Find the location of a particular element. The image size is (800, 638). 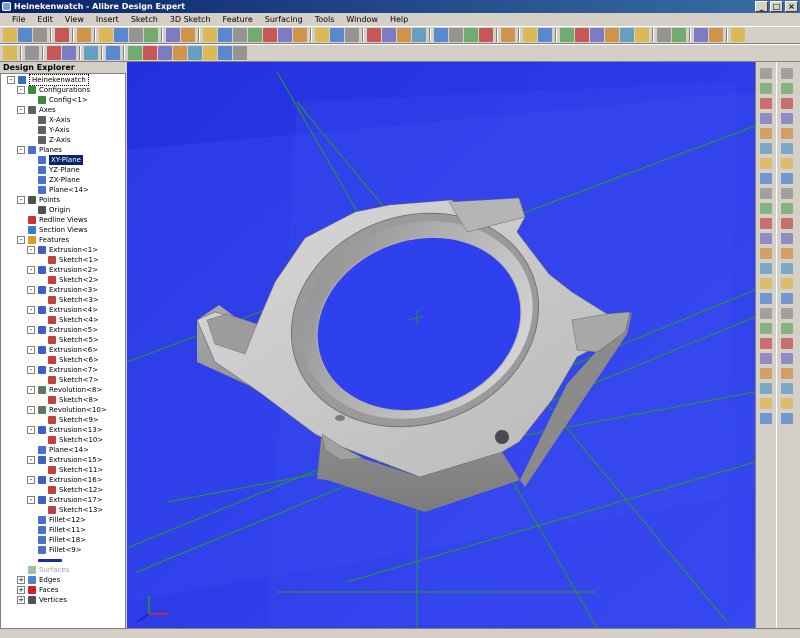

tree-item: Fillet<9> is located at coordinates (54, 550).